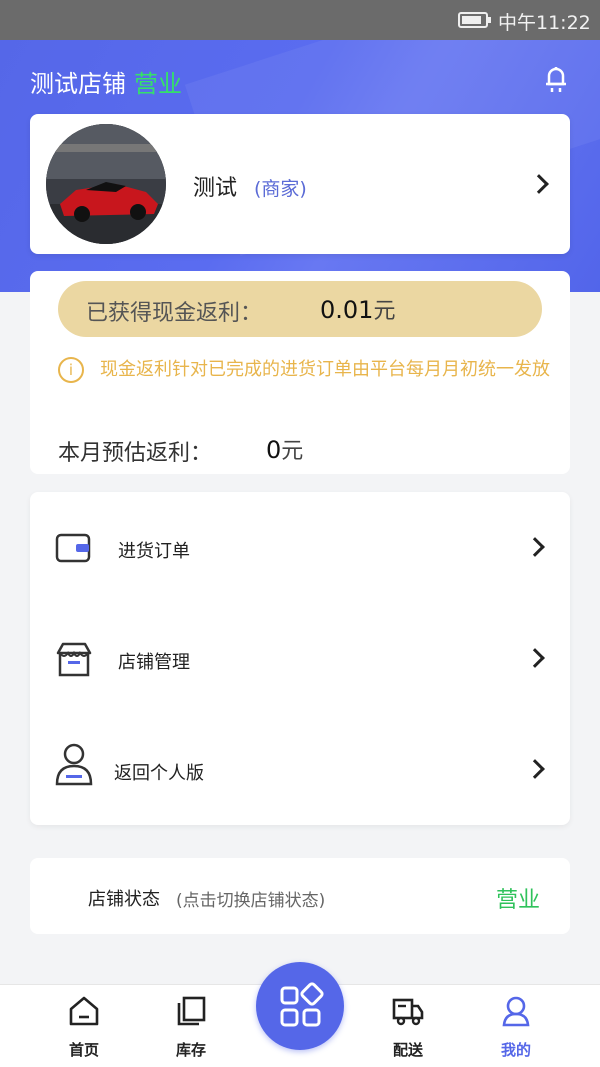 The width and height of the screenshot is (600, 1067). I want to click on bell-icon, so click(556, 78).